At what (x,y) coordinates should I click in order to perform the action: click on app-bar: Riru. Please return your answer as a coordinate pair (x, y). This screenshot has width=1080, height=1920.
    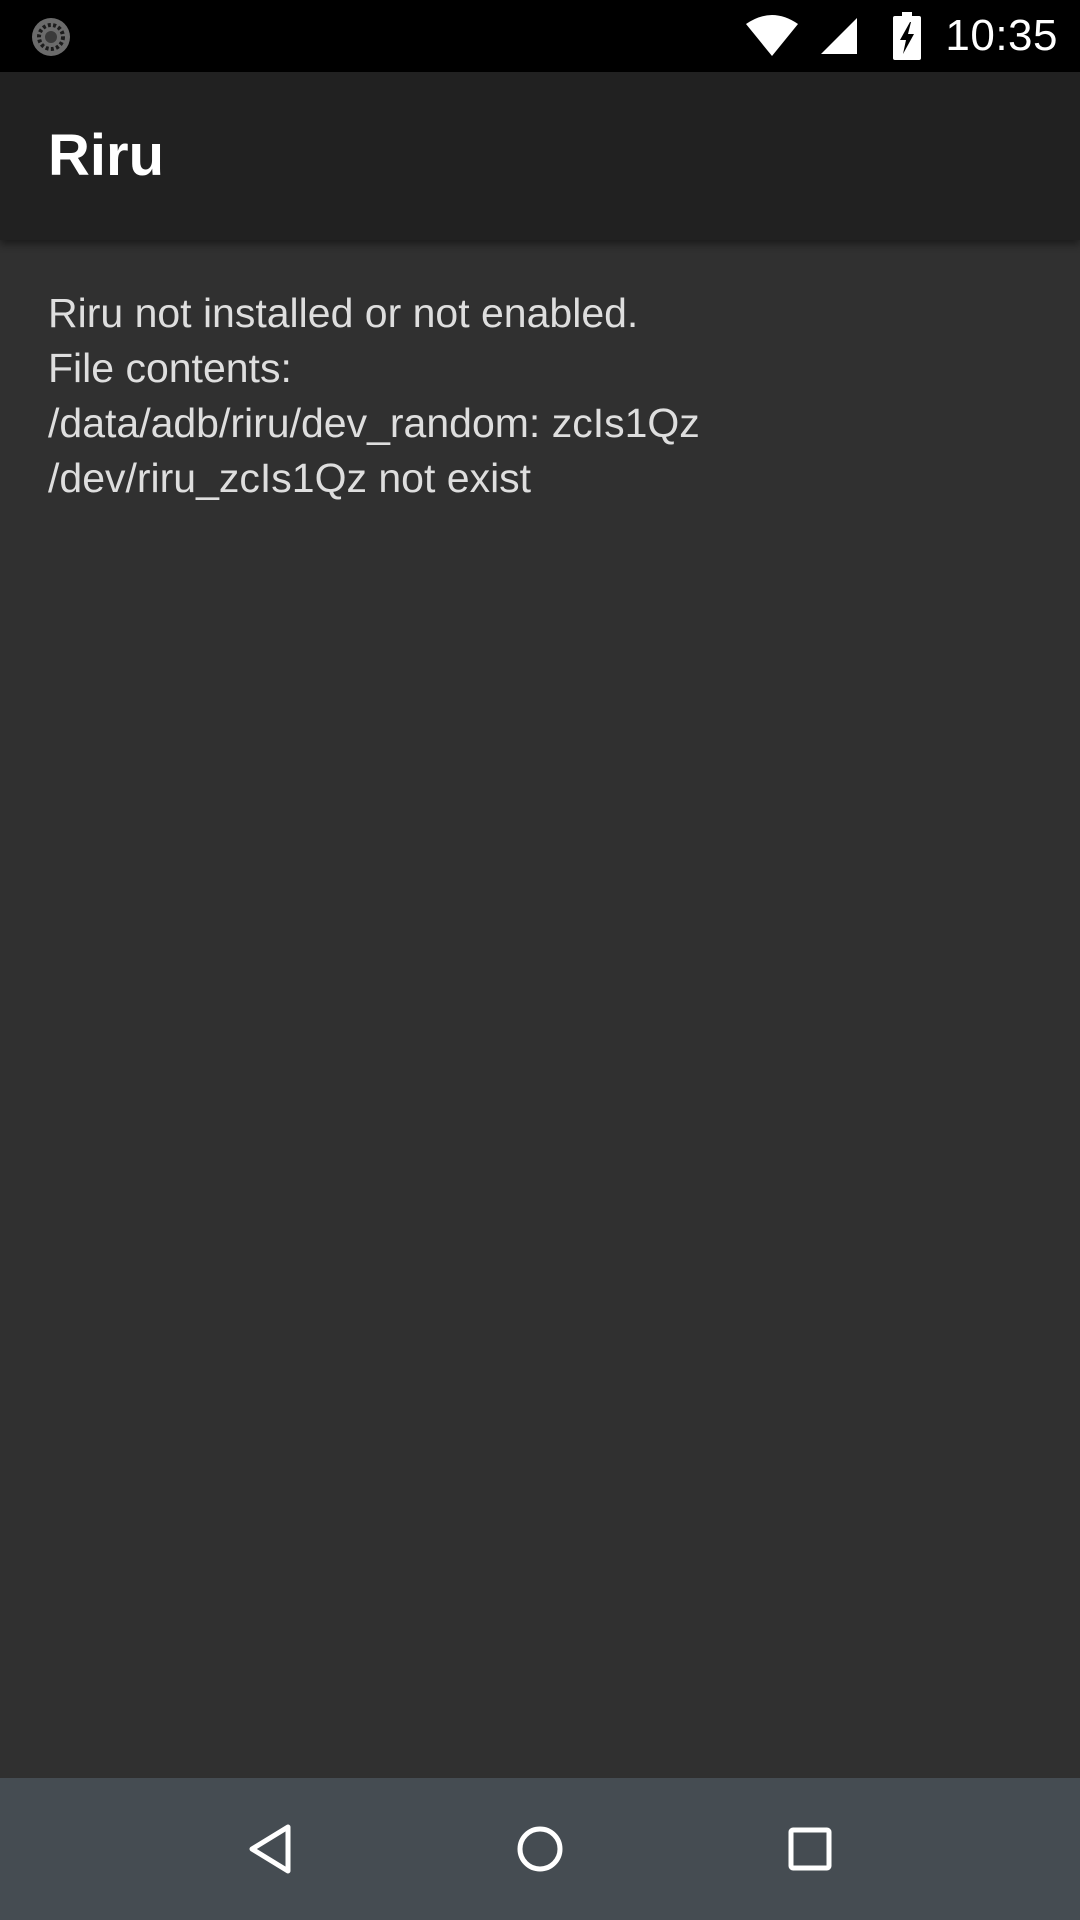
    Looking at the image, I should click on (540, 156).